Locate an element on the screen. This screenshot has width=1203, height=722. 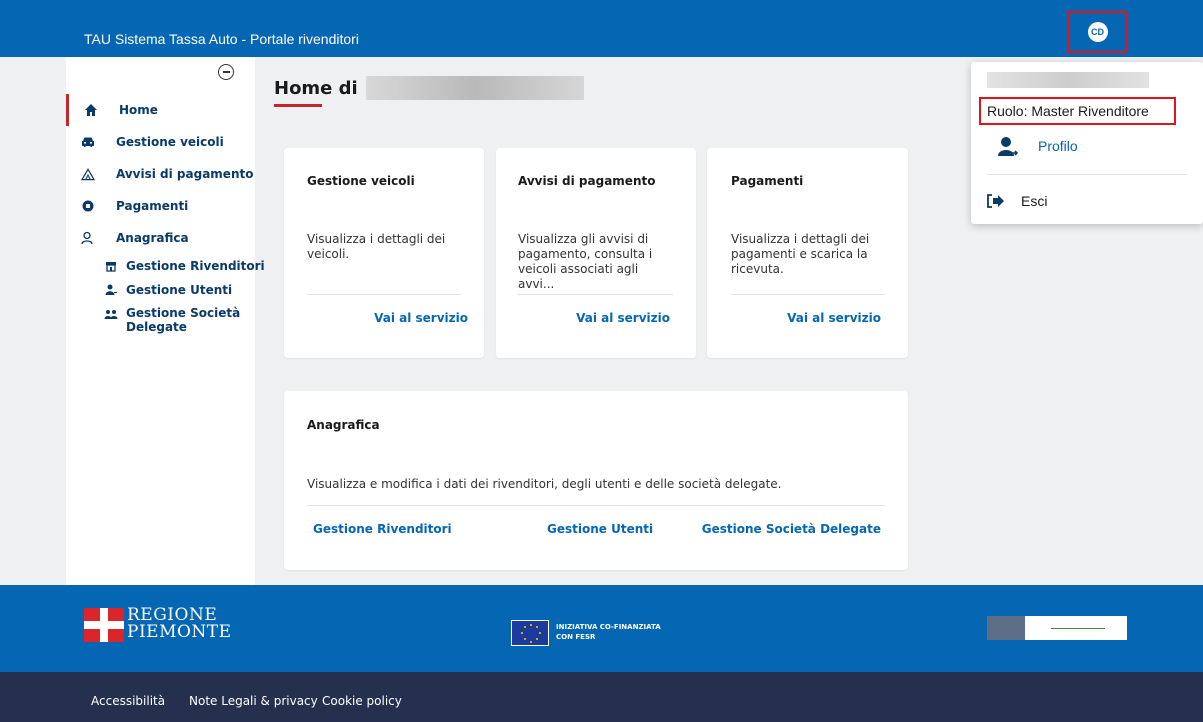
partner-logo-line is located at coordinates (1078, 628).